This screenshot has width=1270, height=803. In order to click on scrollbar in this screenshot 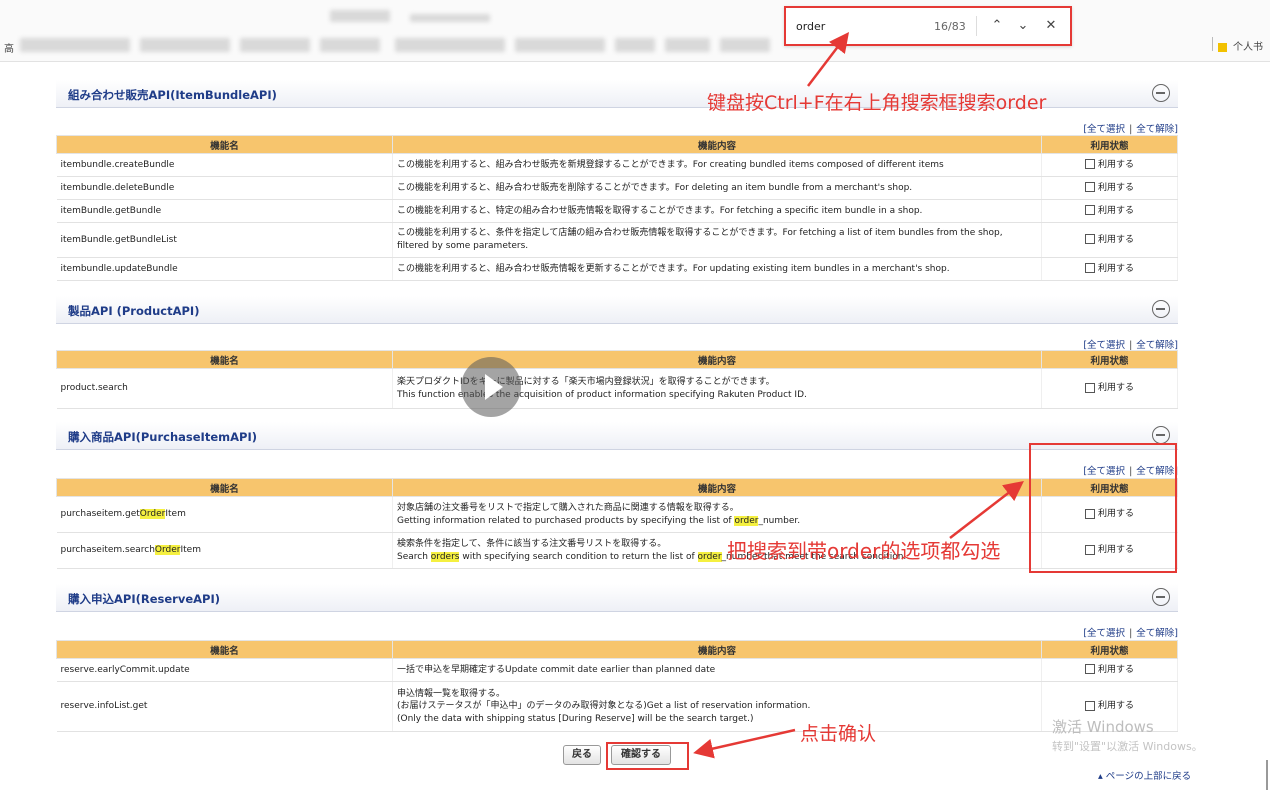, I will do `click(1267, 775)`.